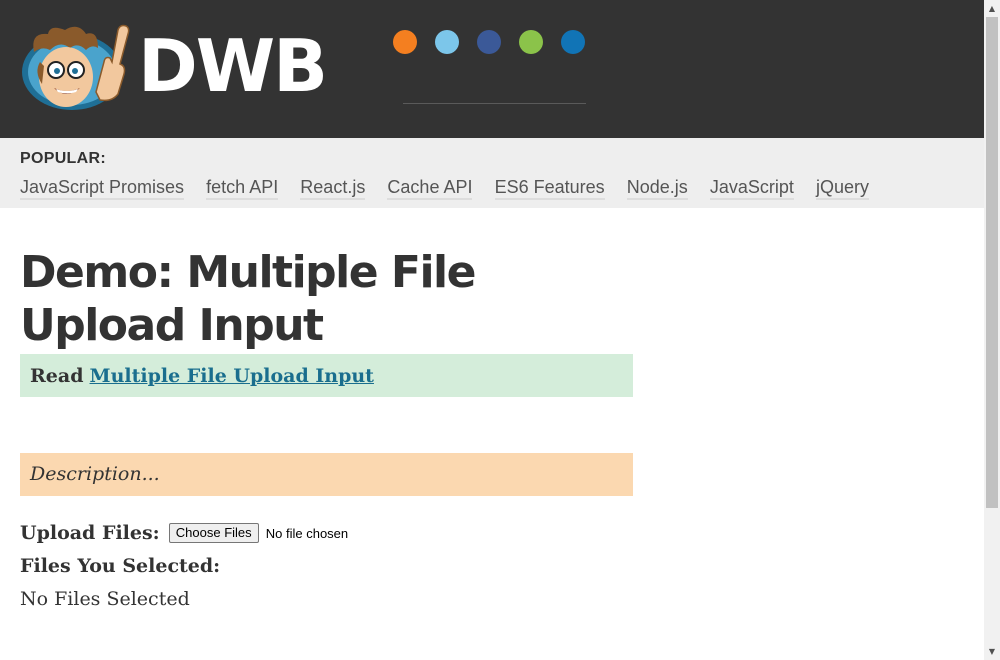  Describe the element at coordinates (63, 158) in the screenshot. I see `popular-label: POPULAR:` at that location.